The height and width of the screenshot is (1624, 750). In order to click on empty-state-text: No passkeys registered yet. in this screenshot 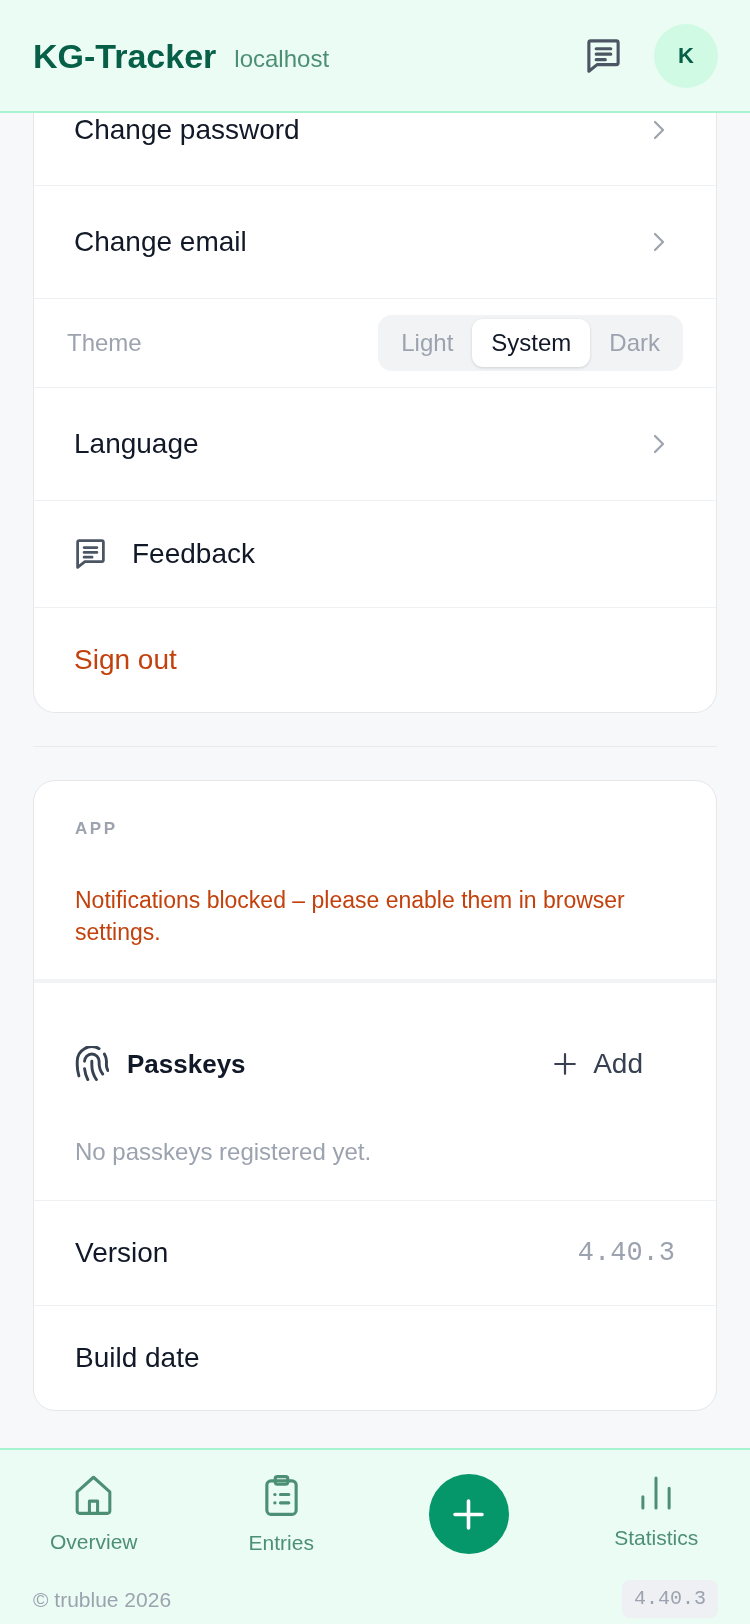, I will do `click(224, 1151)`.